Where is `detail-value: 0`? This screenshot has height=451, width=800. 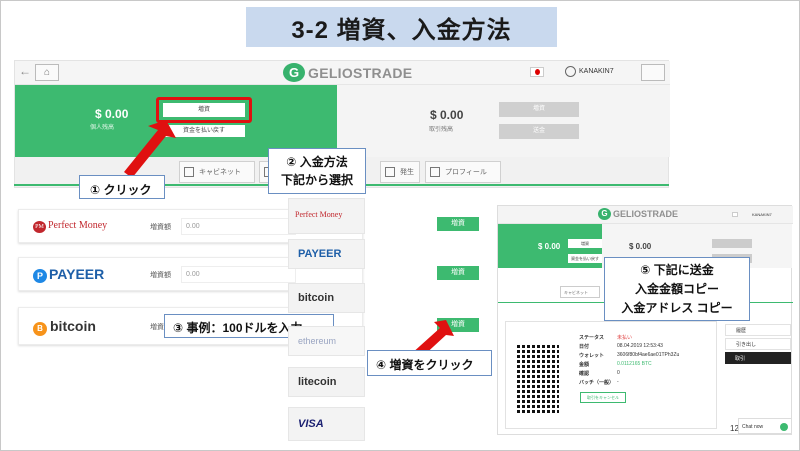 detail-value: 0 is located at coordinates (618, 373).